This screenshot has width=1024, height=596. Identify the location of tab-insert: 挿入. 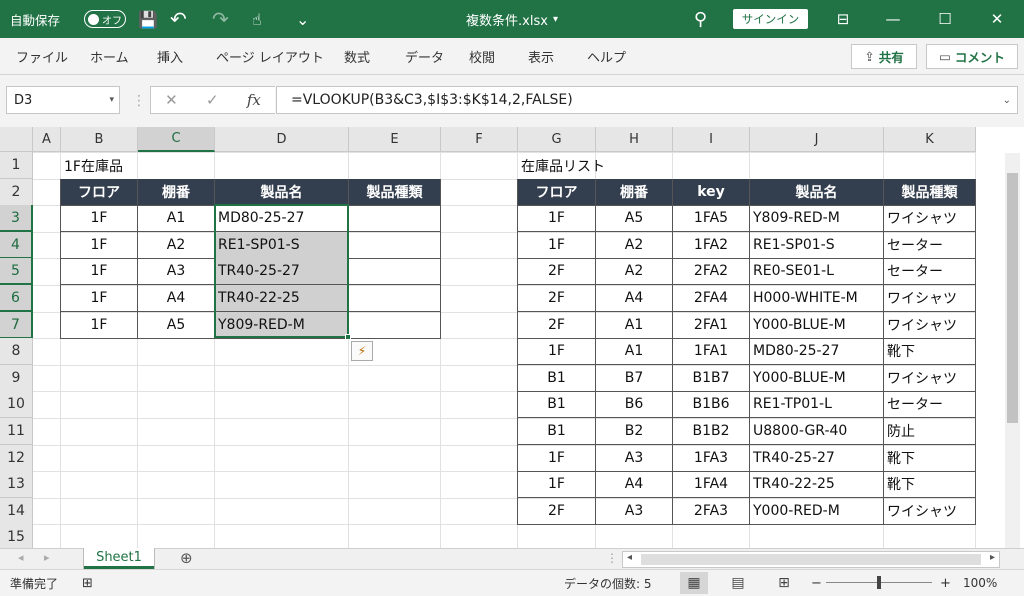
(170, 56).